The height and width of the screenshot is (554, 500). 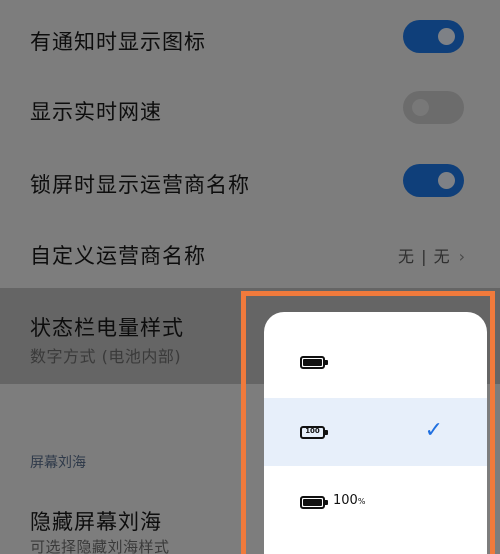 I want to click on setting-row-custom-carrier: 自定义运营商名称 无 | 无 ›, so click(x=250, y=253).